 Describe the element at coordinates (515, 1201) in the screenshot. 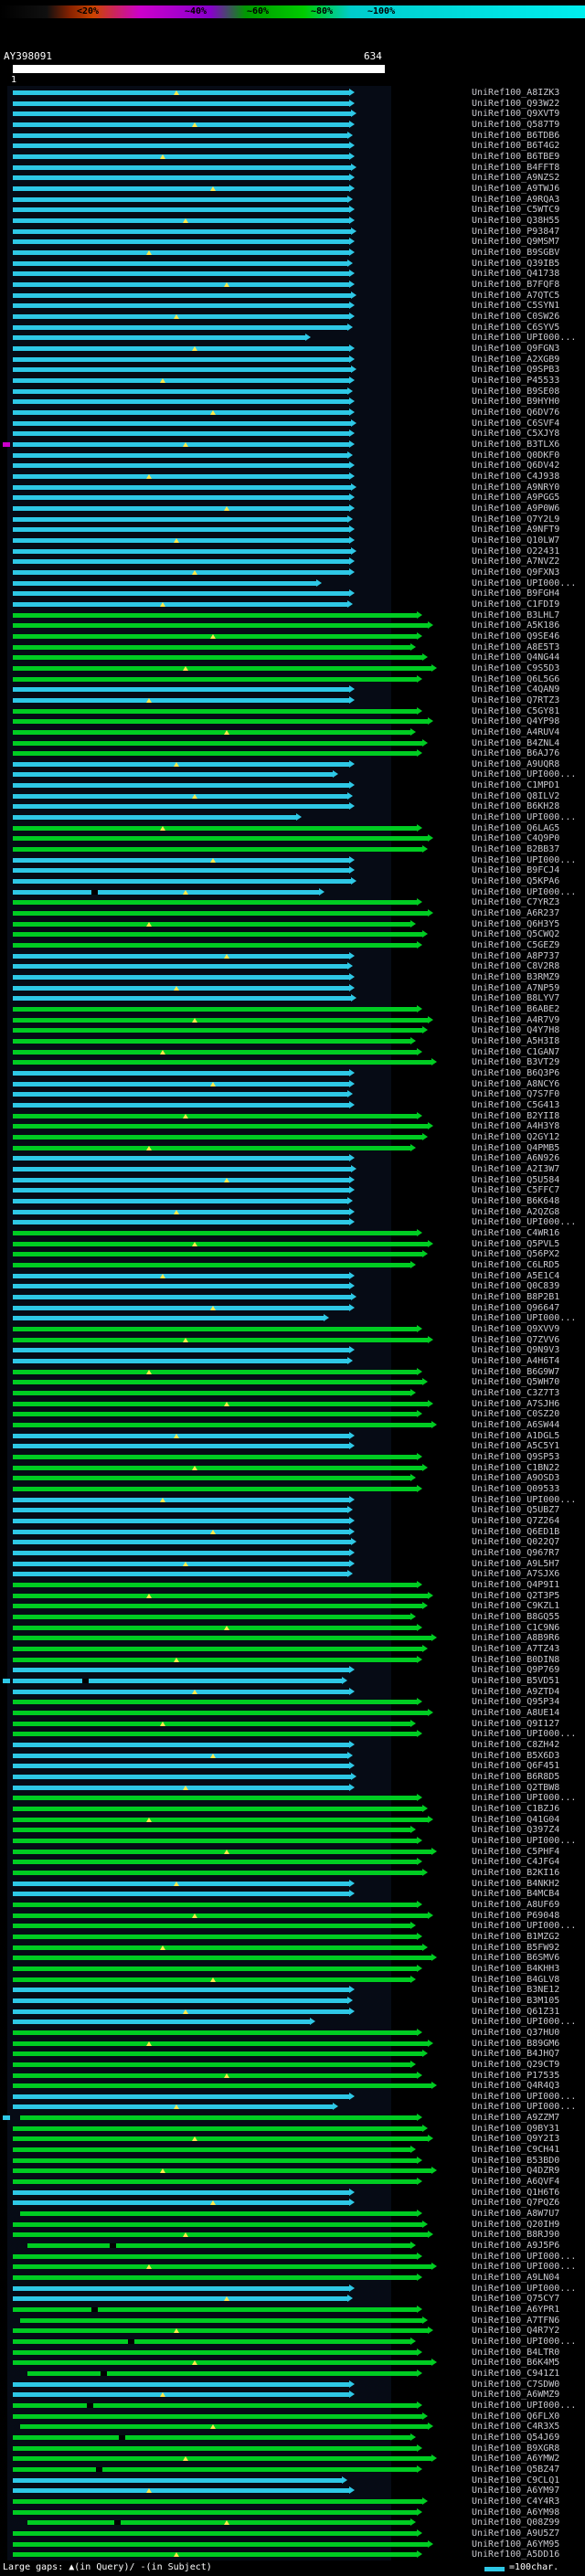

I see `hit-label: UniRef100_B6K648` at that location.